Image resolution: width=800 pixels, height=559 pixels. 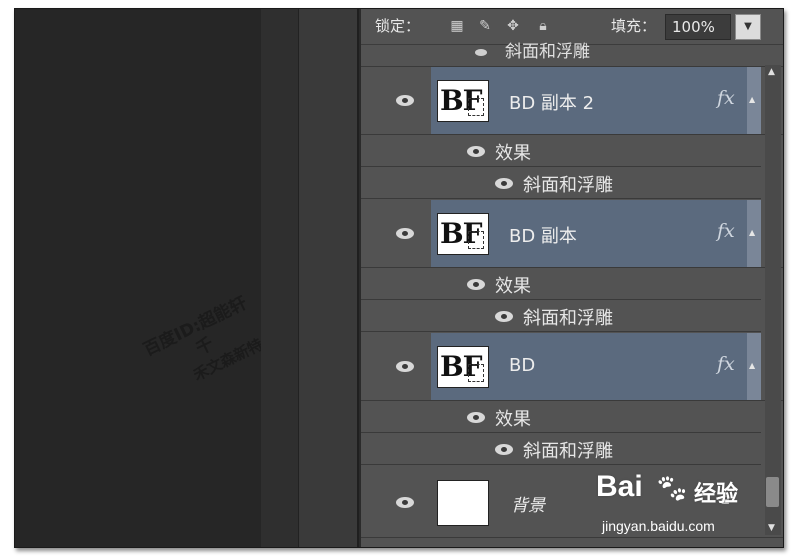 I want to click on layer-row: BF BD 副本 2 fx ▲, so click(x=572, y=101).